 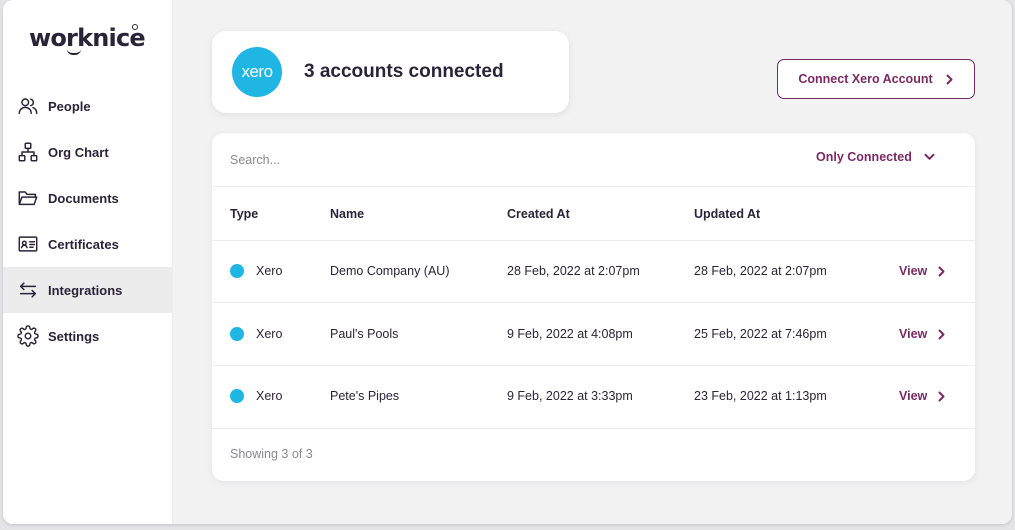 I want to click on updated-at-cell: 23 Feb, 2022 at 1:13pm, so click(x=760, y=396).